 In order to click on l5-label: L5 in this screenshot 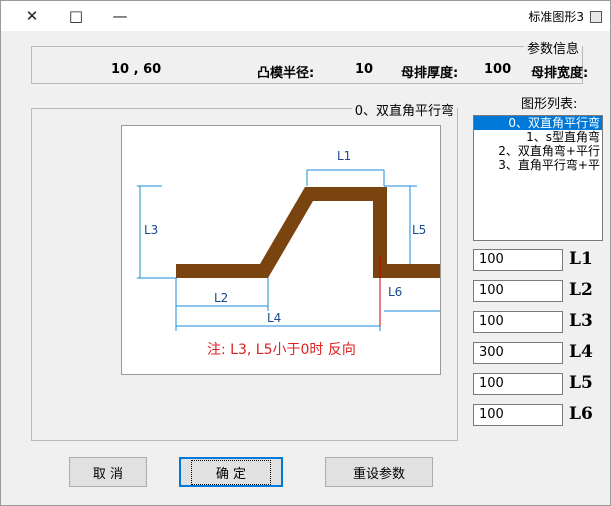, I will do `click(581, 383)`.